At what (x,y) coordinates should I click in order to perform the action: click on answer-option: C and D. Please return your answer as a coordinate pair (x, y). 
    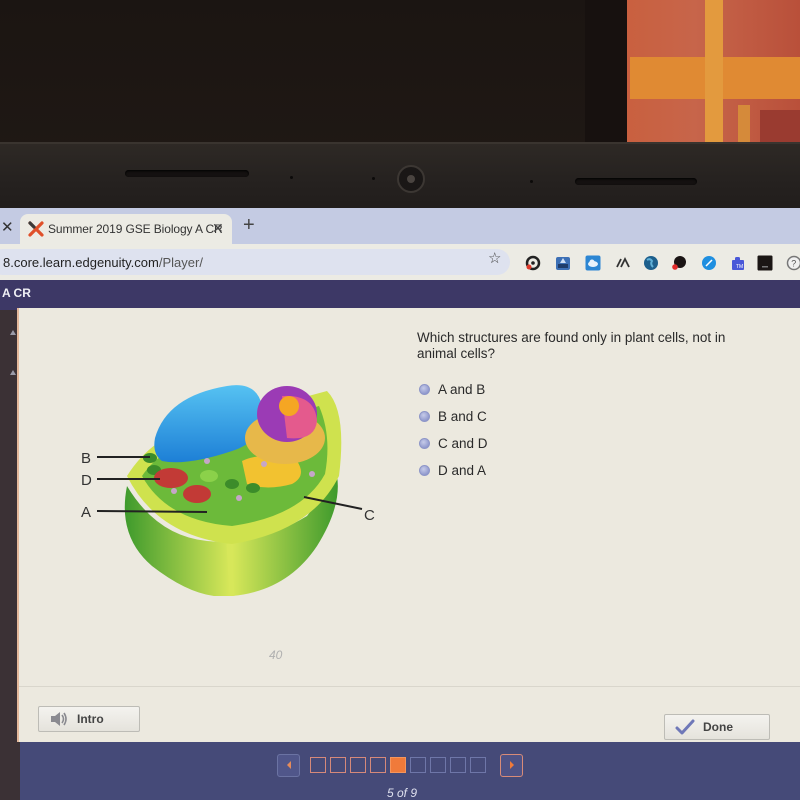
    Looking at the image, I should click on (453, 443).